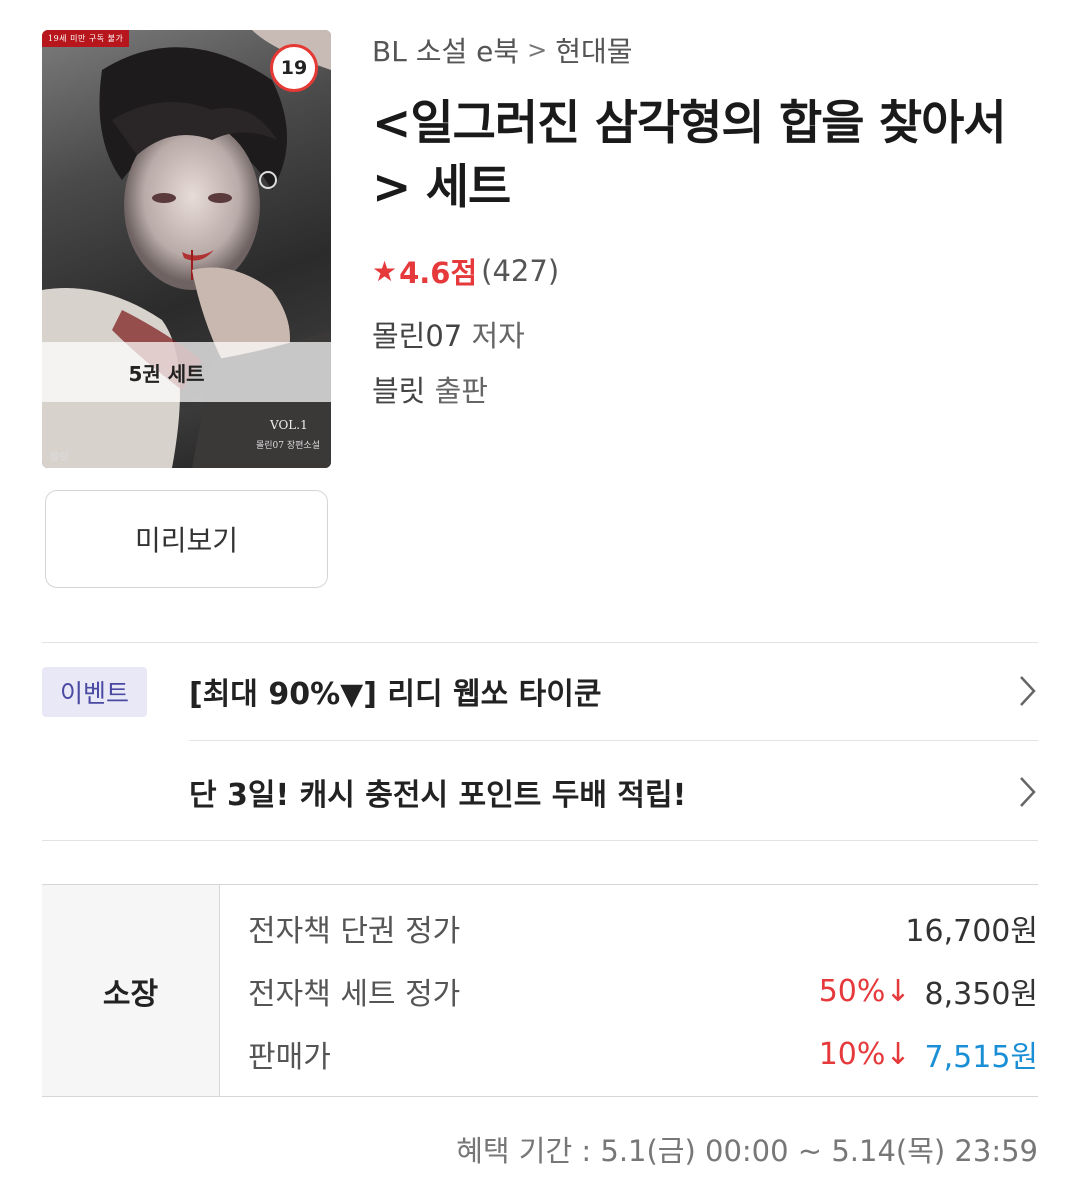  Describe the element at coordinates (643, 991) in the screenshot. I see `price-row-set-list: 전자책 세트 정가 50%↓ 8,350원` at that location.